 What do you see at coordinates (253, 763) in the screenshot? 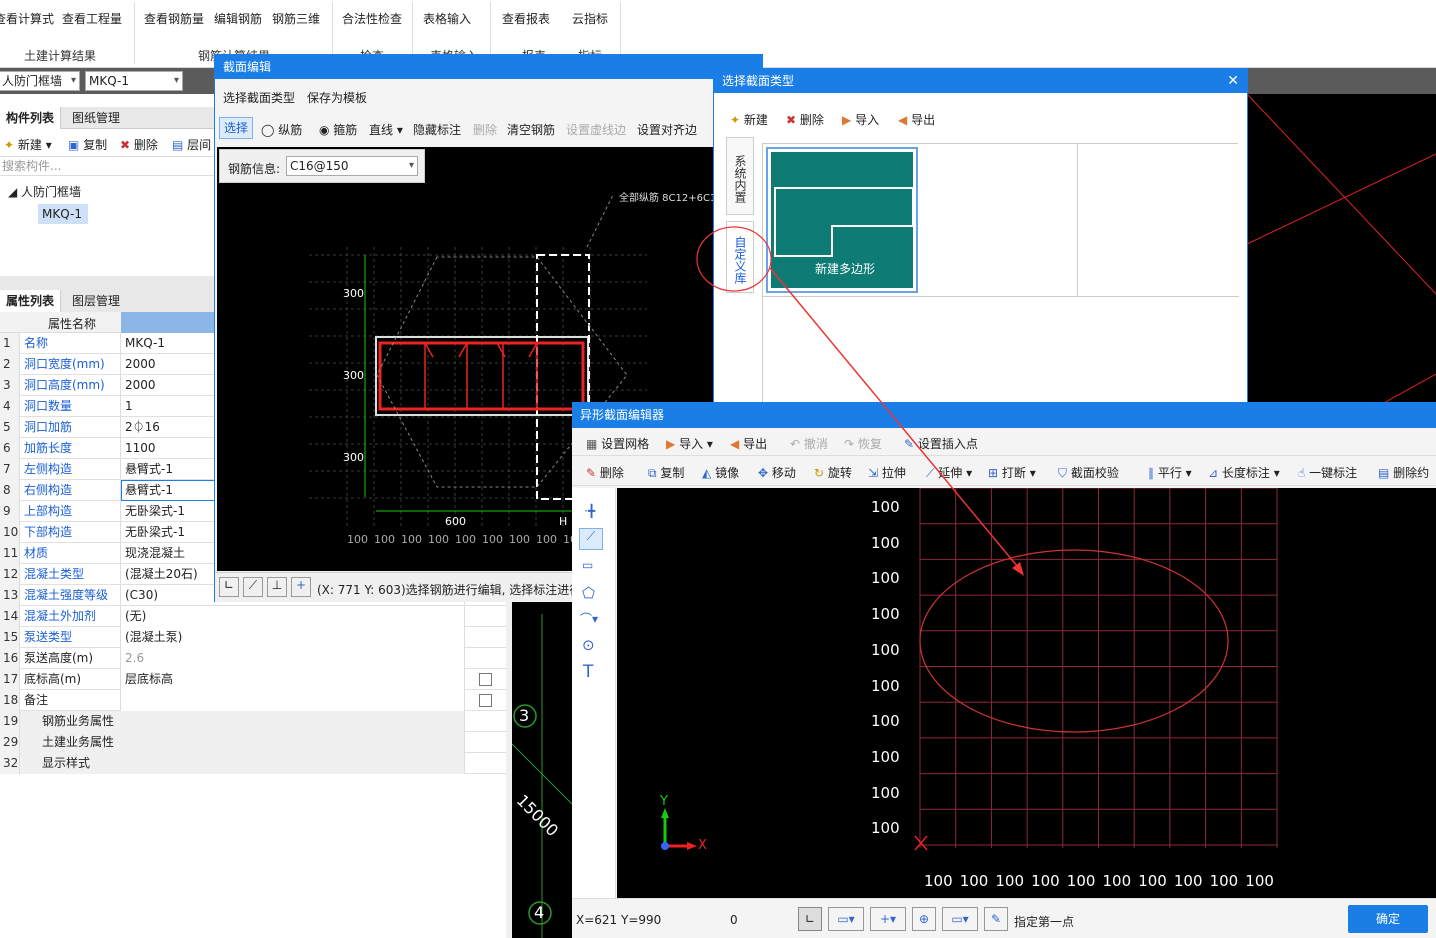
I see `property-row: 32+显示样式` at bounding box center [253, 763].